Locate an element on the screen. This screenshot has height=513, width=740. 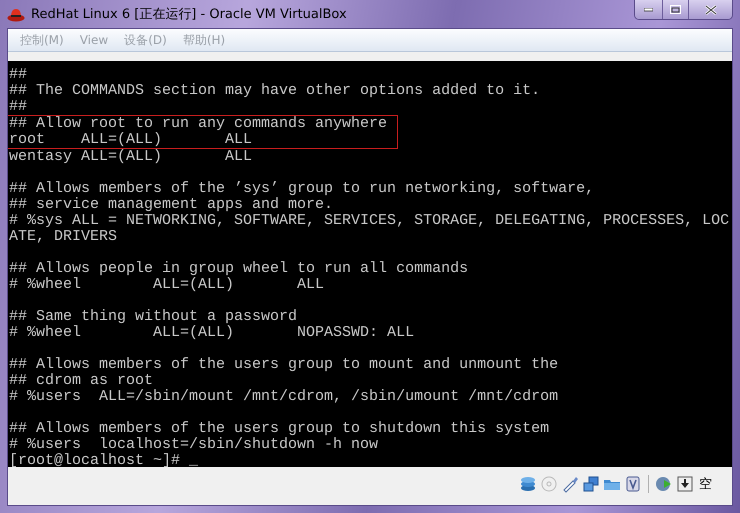
usb-pen-icon is located at coordinates (570, 484).